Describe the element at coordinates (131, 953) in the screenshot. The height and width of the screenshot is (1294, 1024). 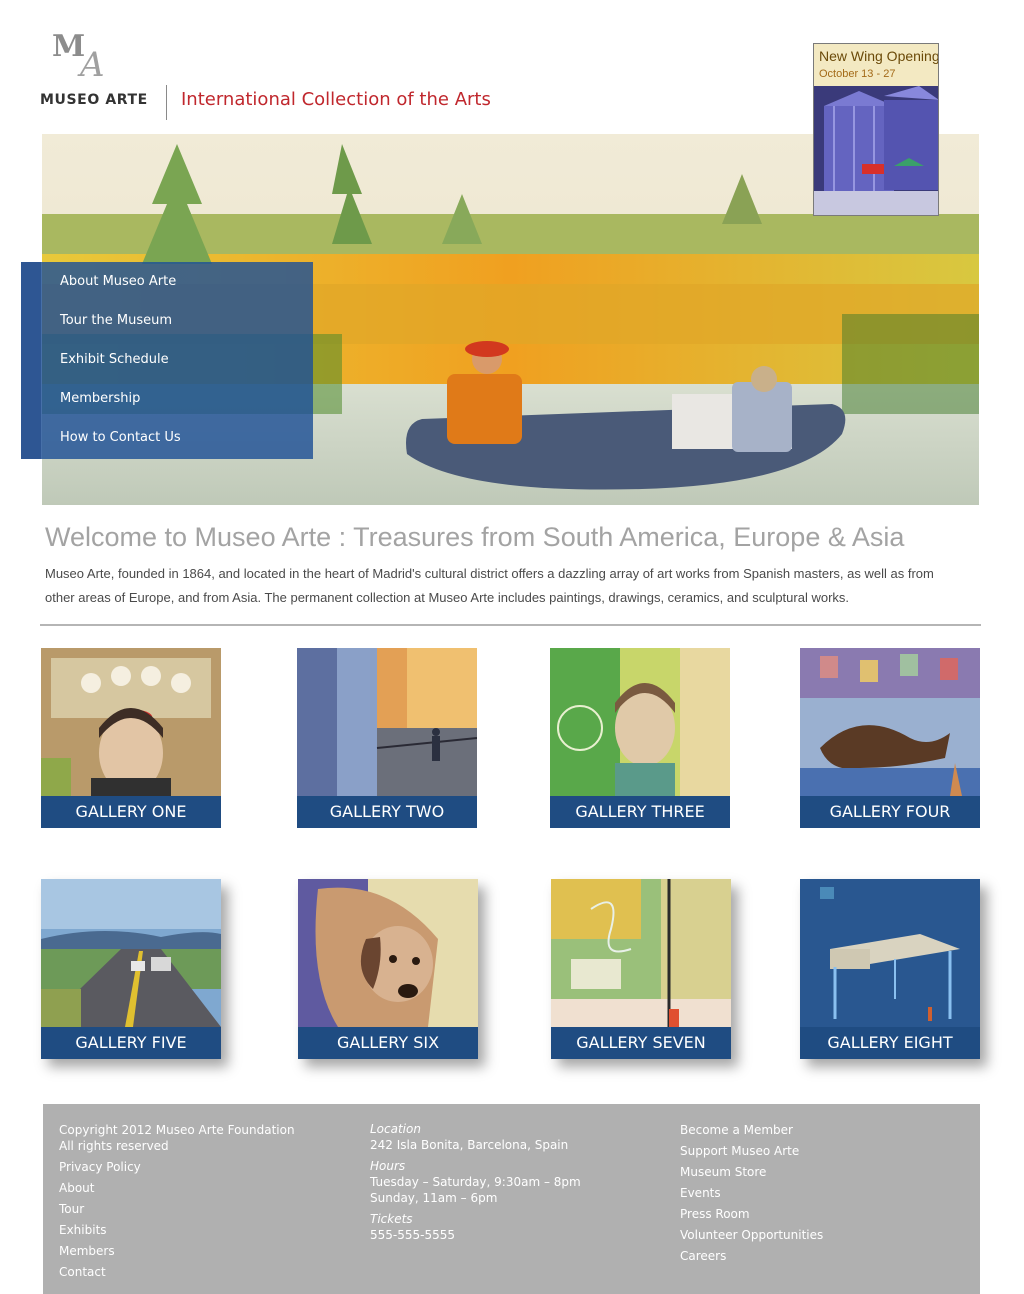
I see `gallery-five-image` at that location.